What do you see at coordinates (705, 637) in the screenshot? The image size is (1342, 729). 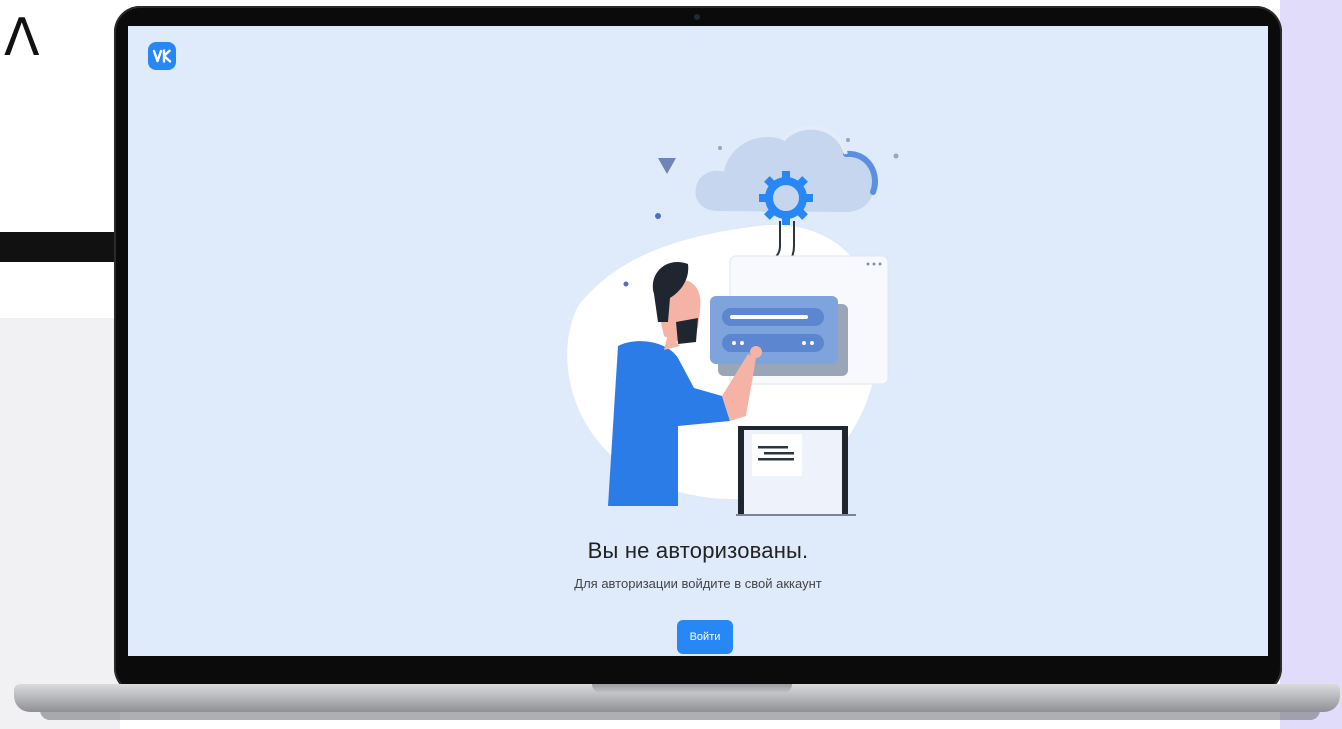 I see `login-button: Войти` at bounding box center [705, 637].